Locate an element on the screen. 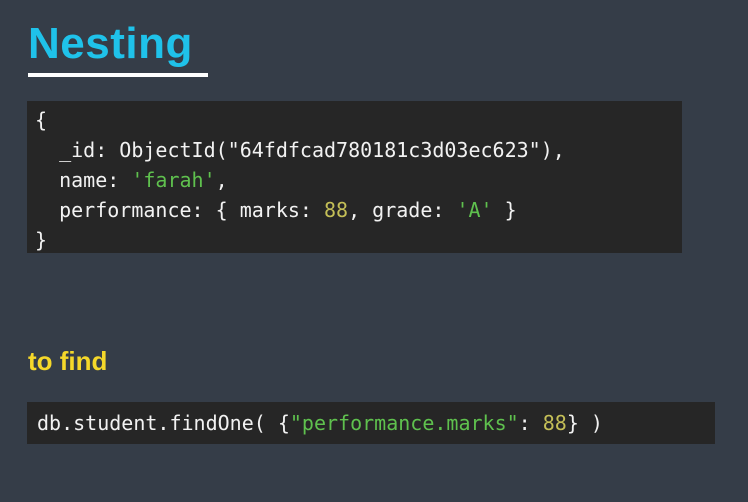  grade-value: 'A' is located at coordinates (474, 210).